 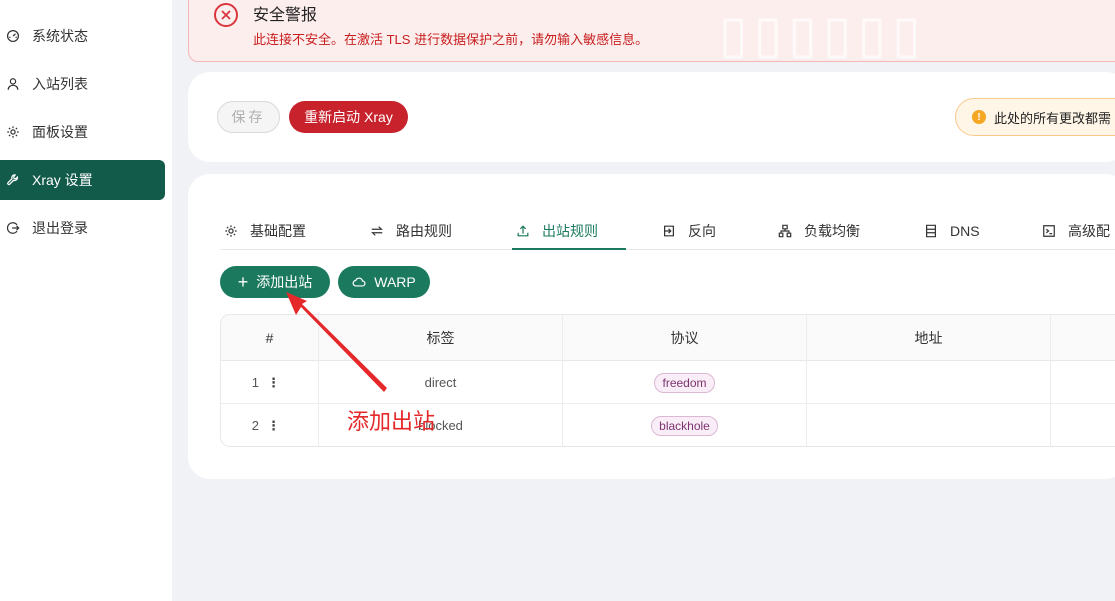 I want to click on row-protocol: freedom, so click(x=685, y=382).